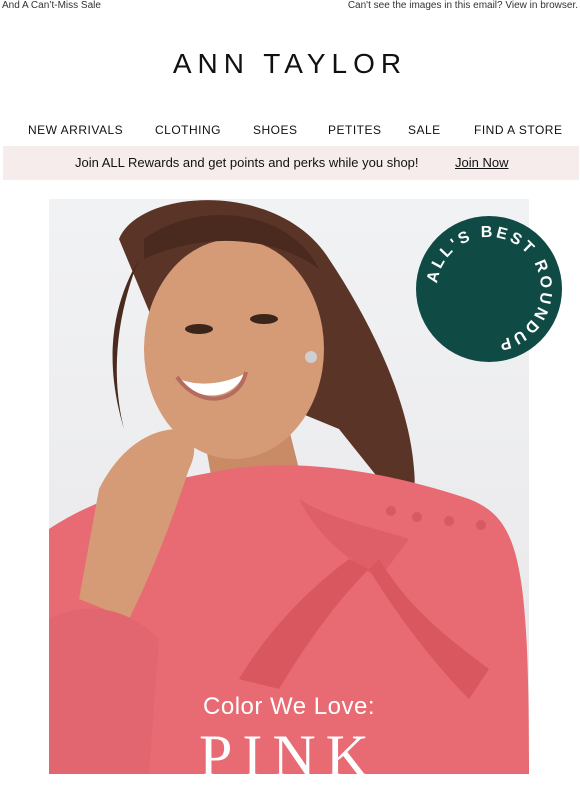 This screenshot has height=789, width=580. What do you see at coordinates (290, 64) in the screenshot?
I see `brand-logo: ANN TAYLOR` at bounding box center [290, 64].